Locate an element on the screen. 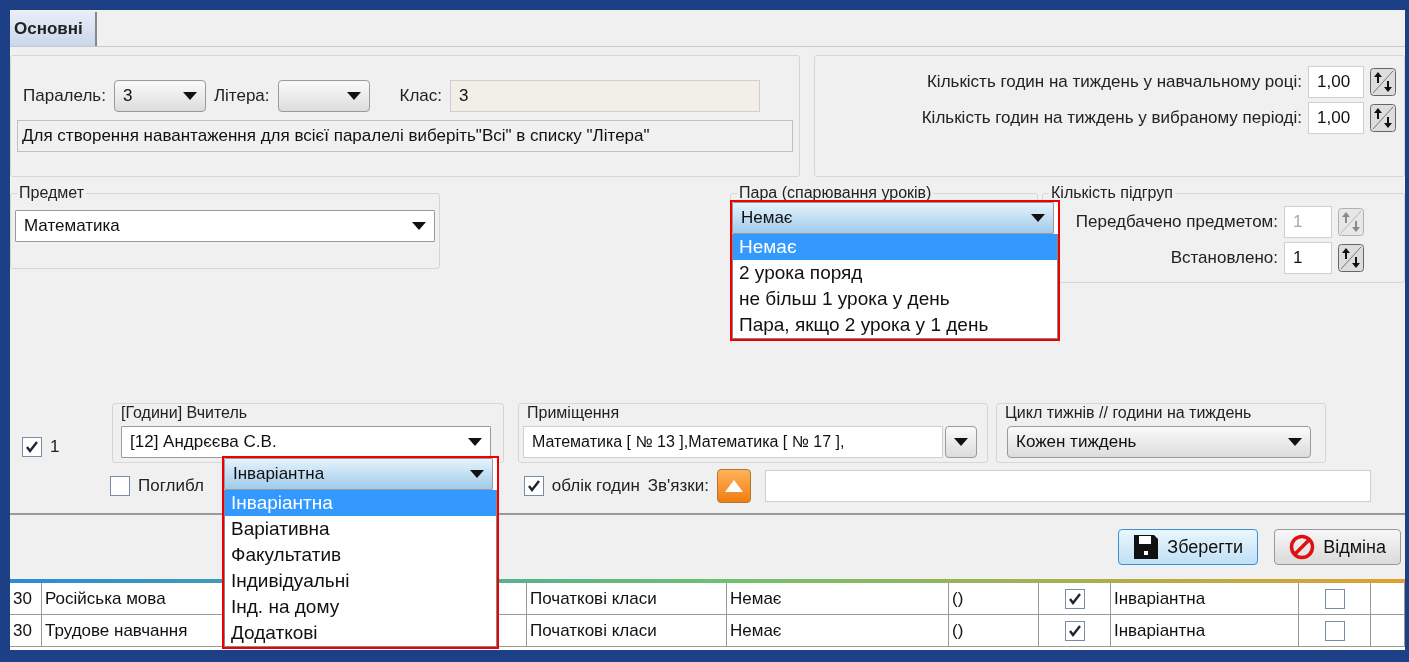  cycle-legend: Цикл тижнів // години на тиждень is located at coordinates (1128, 413).